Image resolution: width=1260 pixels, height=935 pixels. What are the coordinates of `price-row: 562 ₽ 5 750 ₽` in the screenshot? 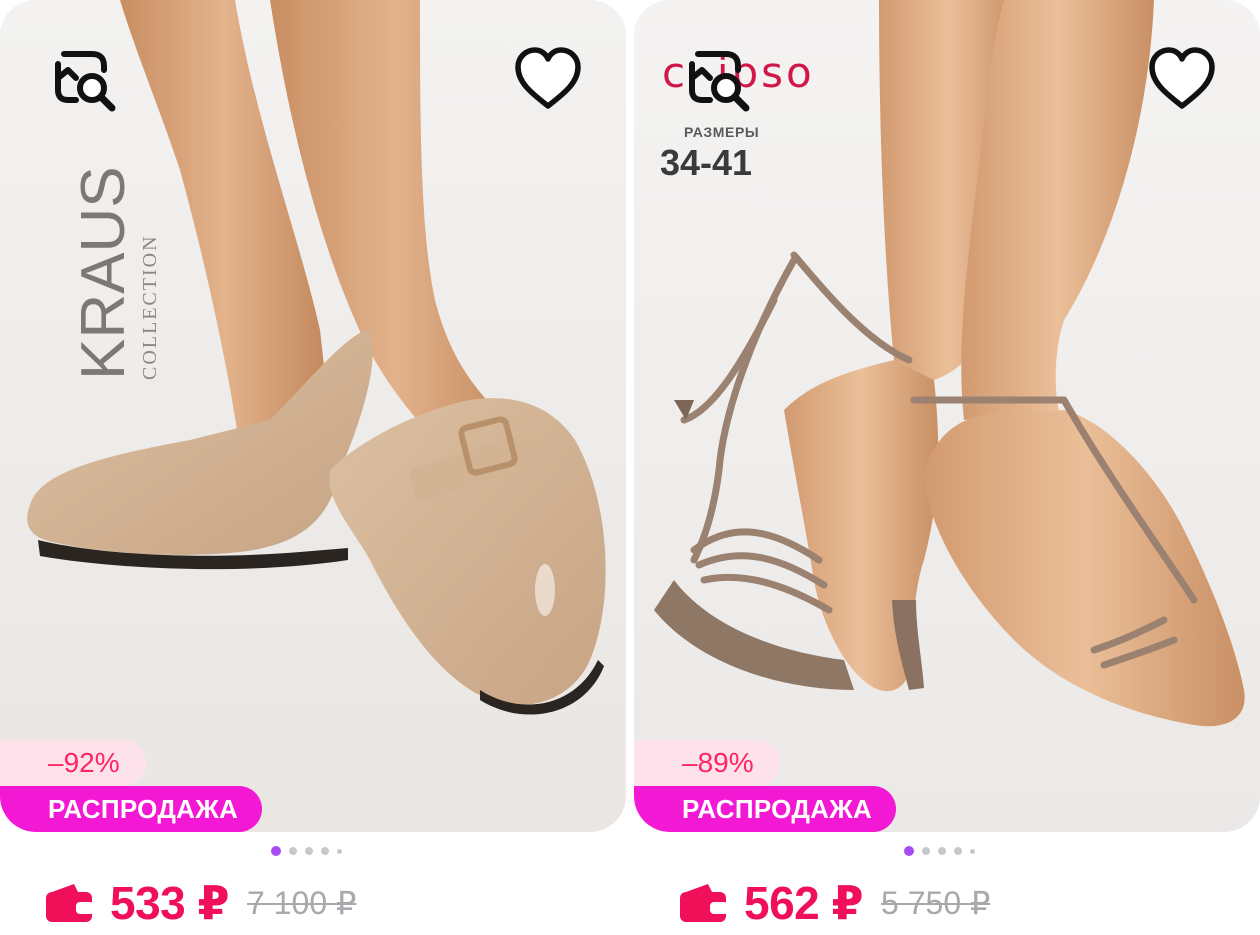 It's located at (834, 903).